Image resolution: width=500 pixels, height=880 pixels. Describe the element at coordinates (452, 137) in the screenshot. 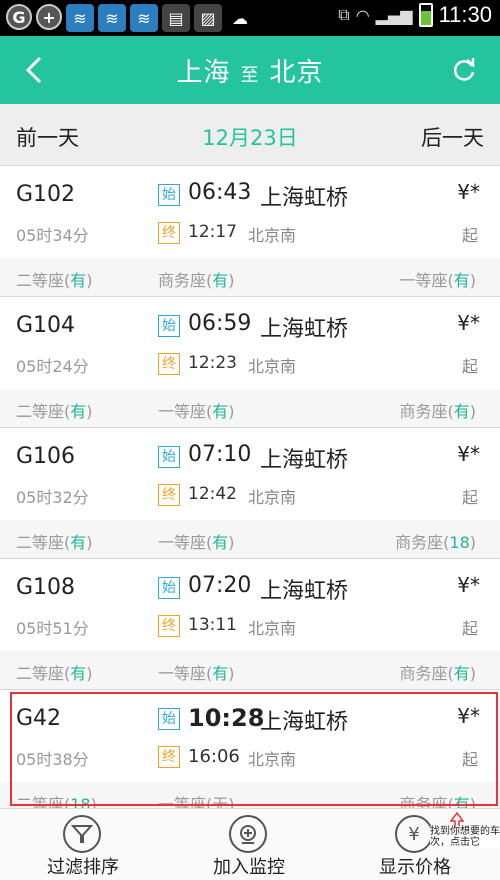

I see `next-day-button: 后一天` at that location.